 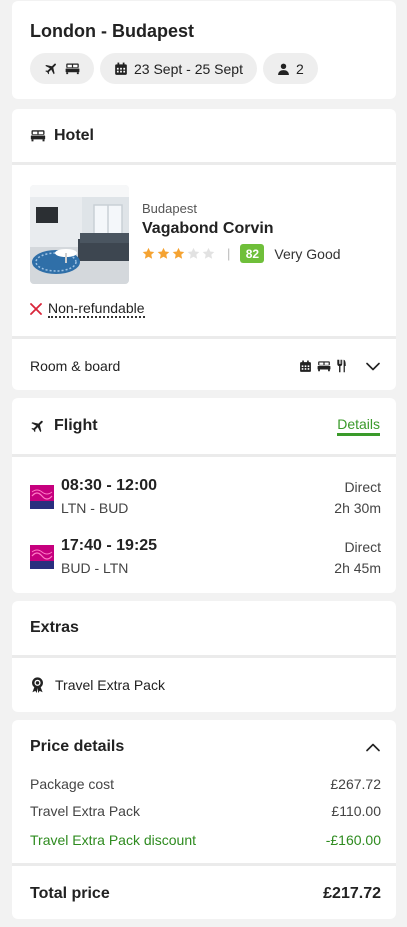 What do you see at coordinates (307, 253) in the screenshot?
I see `review-score-label: Very Good` at bounding box center [307, 253].